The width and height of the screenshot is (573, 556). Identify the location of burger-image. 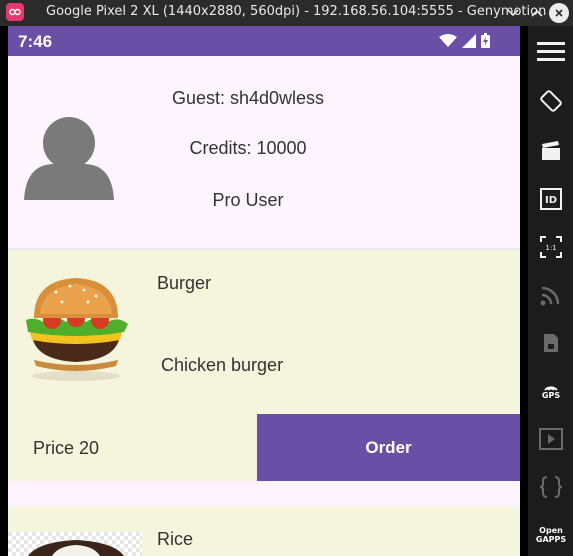
(77, 329).